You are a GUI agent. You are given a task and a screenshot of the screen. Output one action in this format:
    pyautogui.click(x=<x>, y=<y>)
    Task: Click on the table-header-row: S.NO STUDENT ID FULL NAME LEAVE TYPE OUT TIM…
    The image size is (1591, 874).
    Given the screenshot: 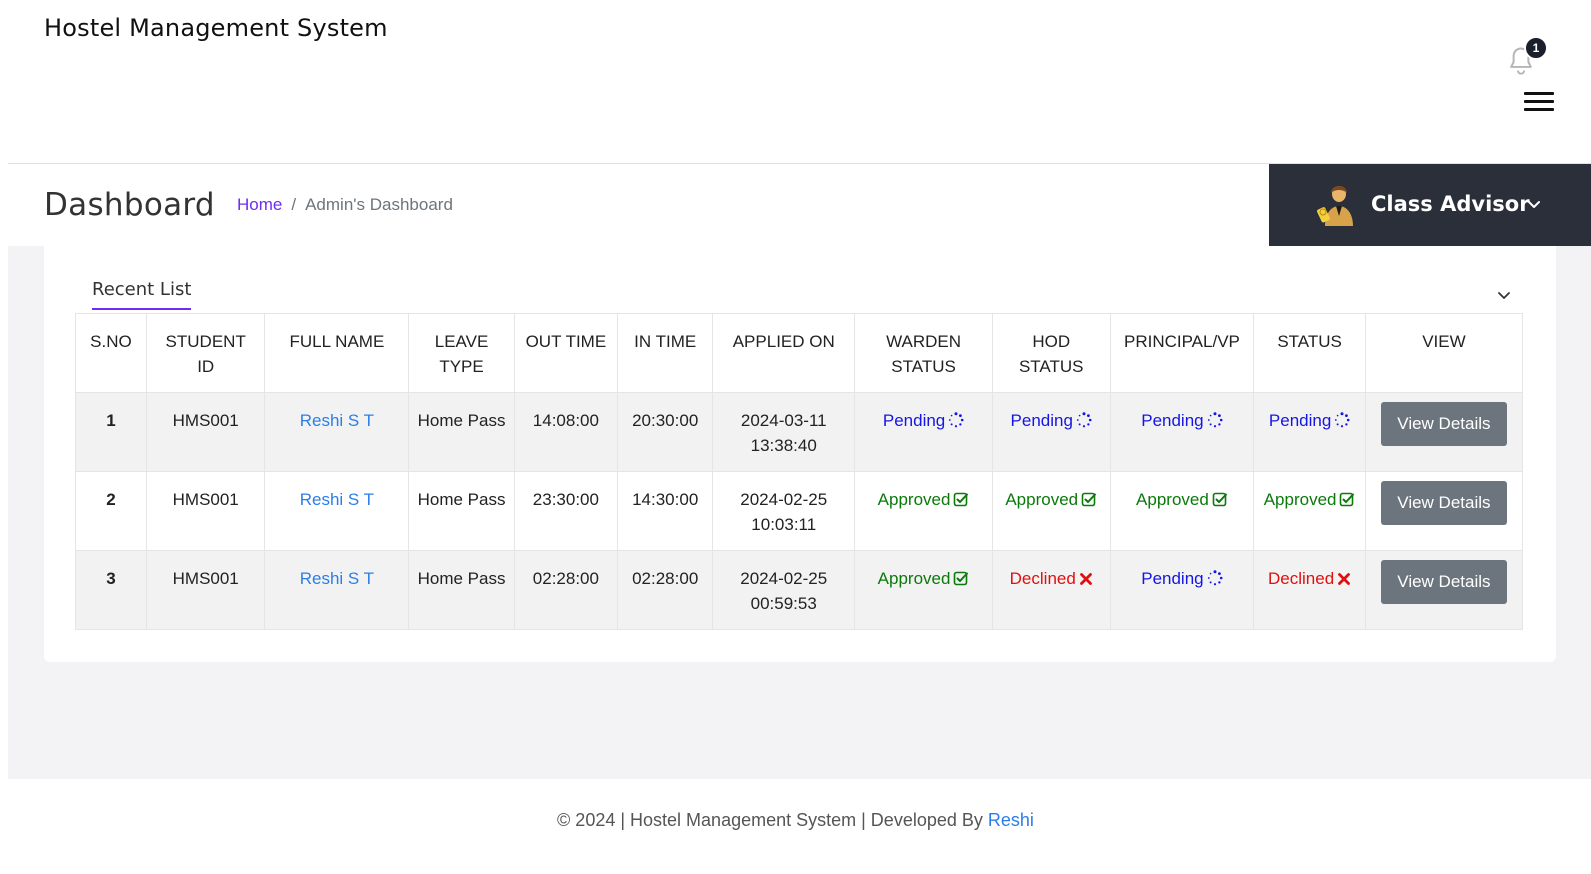 What is the action you would take?
    pyautogui.click(x=799, y=353)
    